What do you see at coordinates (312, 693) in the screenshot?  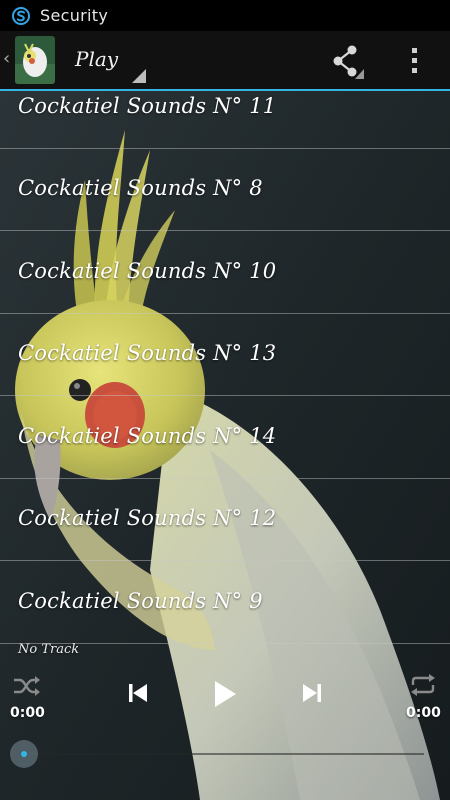 I see `skip-next-icon` at bounding box center [312, 693].